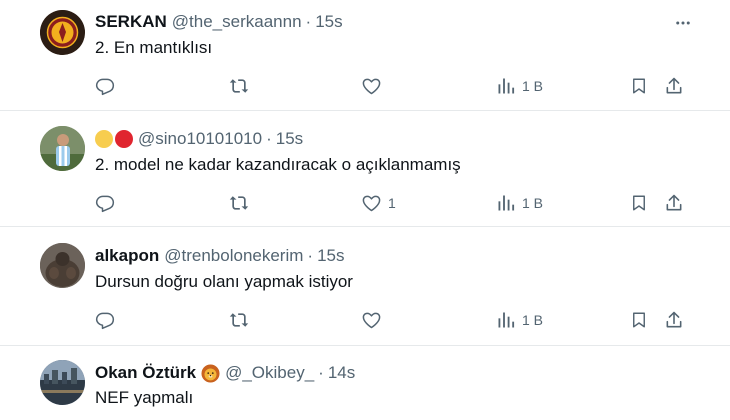 Image resolution: width=730 pixels, height=420 pixels. I want to click on yellow-circle-icon, so click(104, 139).